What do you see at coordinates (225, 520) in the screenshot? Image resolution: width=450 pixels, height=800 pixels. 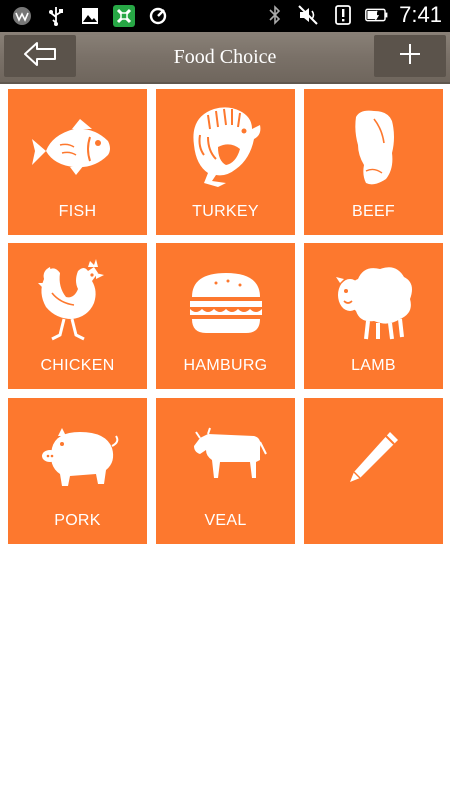 I see `tile-label: VEAL` at bounding box center [225, 520].